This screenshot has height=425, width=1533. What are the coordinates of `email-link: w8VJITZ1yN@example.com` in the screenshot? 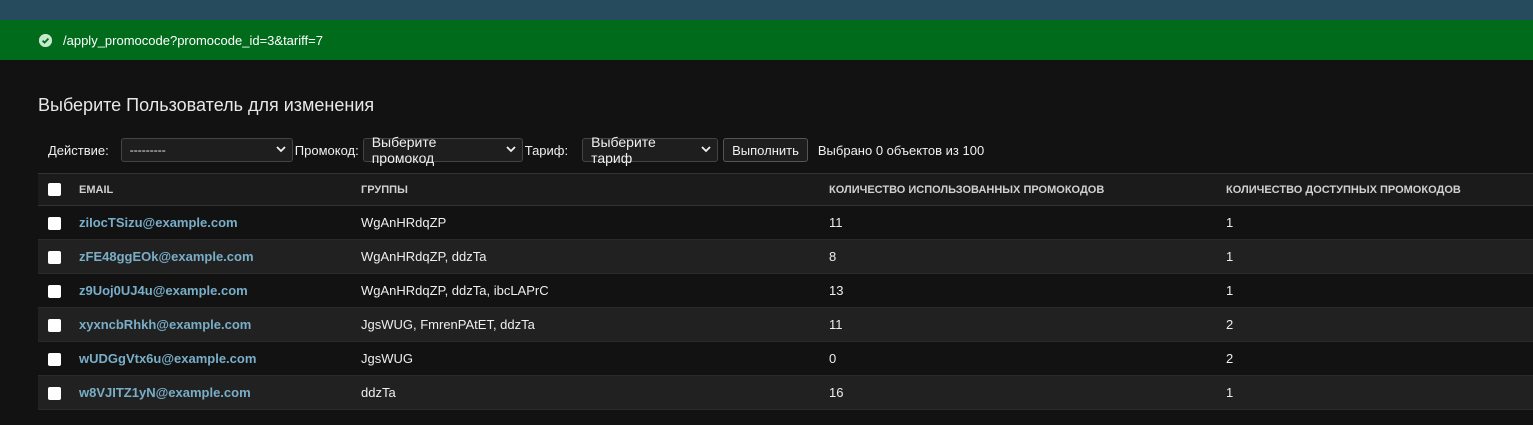 It's located at (165, 392).